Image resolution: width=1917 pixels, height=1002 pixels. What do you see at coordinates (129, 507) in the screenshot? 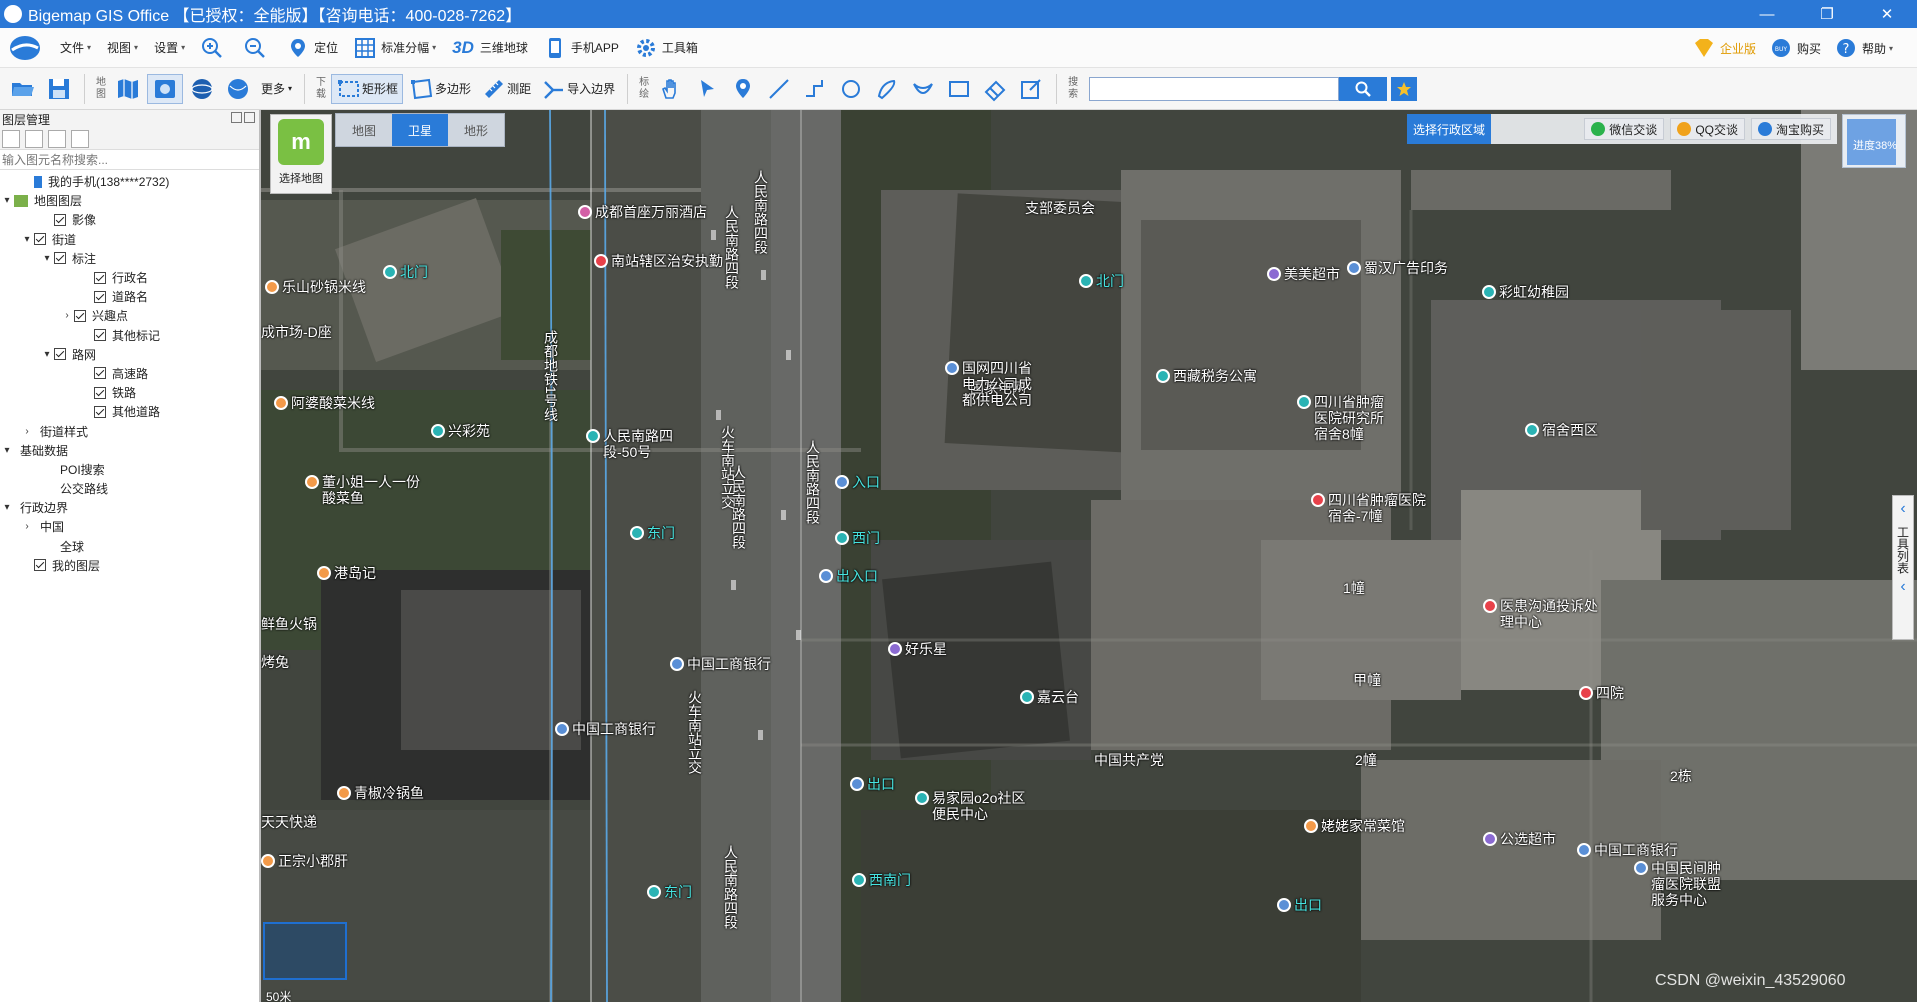
I see `layer-tree-item: ▾ 行政边界` at bounding box center [129, 507].